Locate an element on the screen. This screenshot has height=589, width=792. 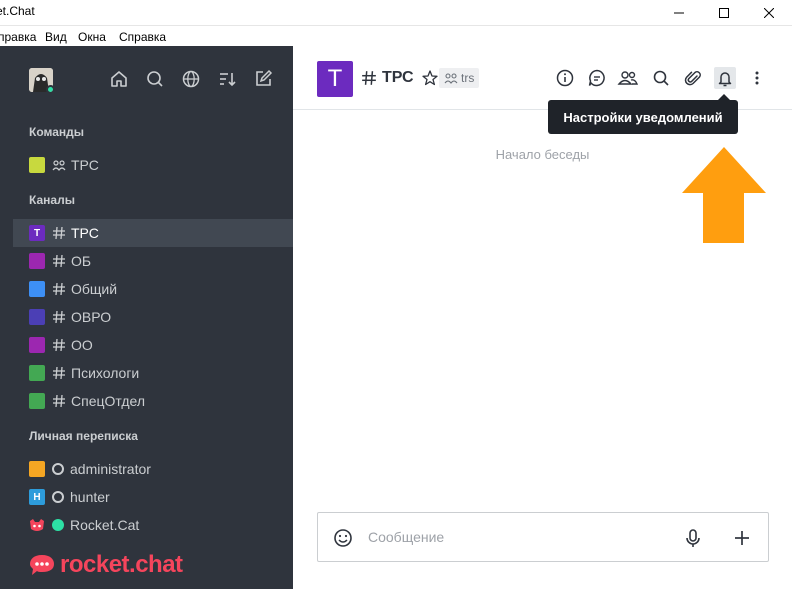
sidebar-item-label: ОБ is located at coordinates (81, 261).